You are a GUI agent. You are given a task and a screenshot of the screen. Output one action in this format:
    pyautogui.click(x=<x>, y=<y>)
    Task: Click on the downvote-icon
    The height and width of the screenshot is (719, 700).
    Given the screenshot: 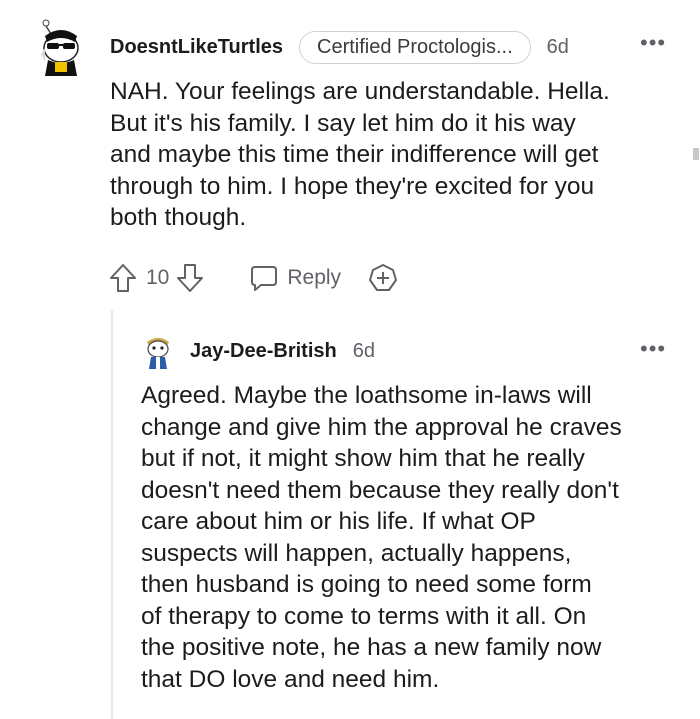 What is the action you would take?
    pyautogui.click(x=190, y=278)
    